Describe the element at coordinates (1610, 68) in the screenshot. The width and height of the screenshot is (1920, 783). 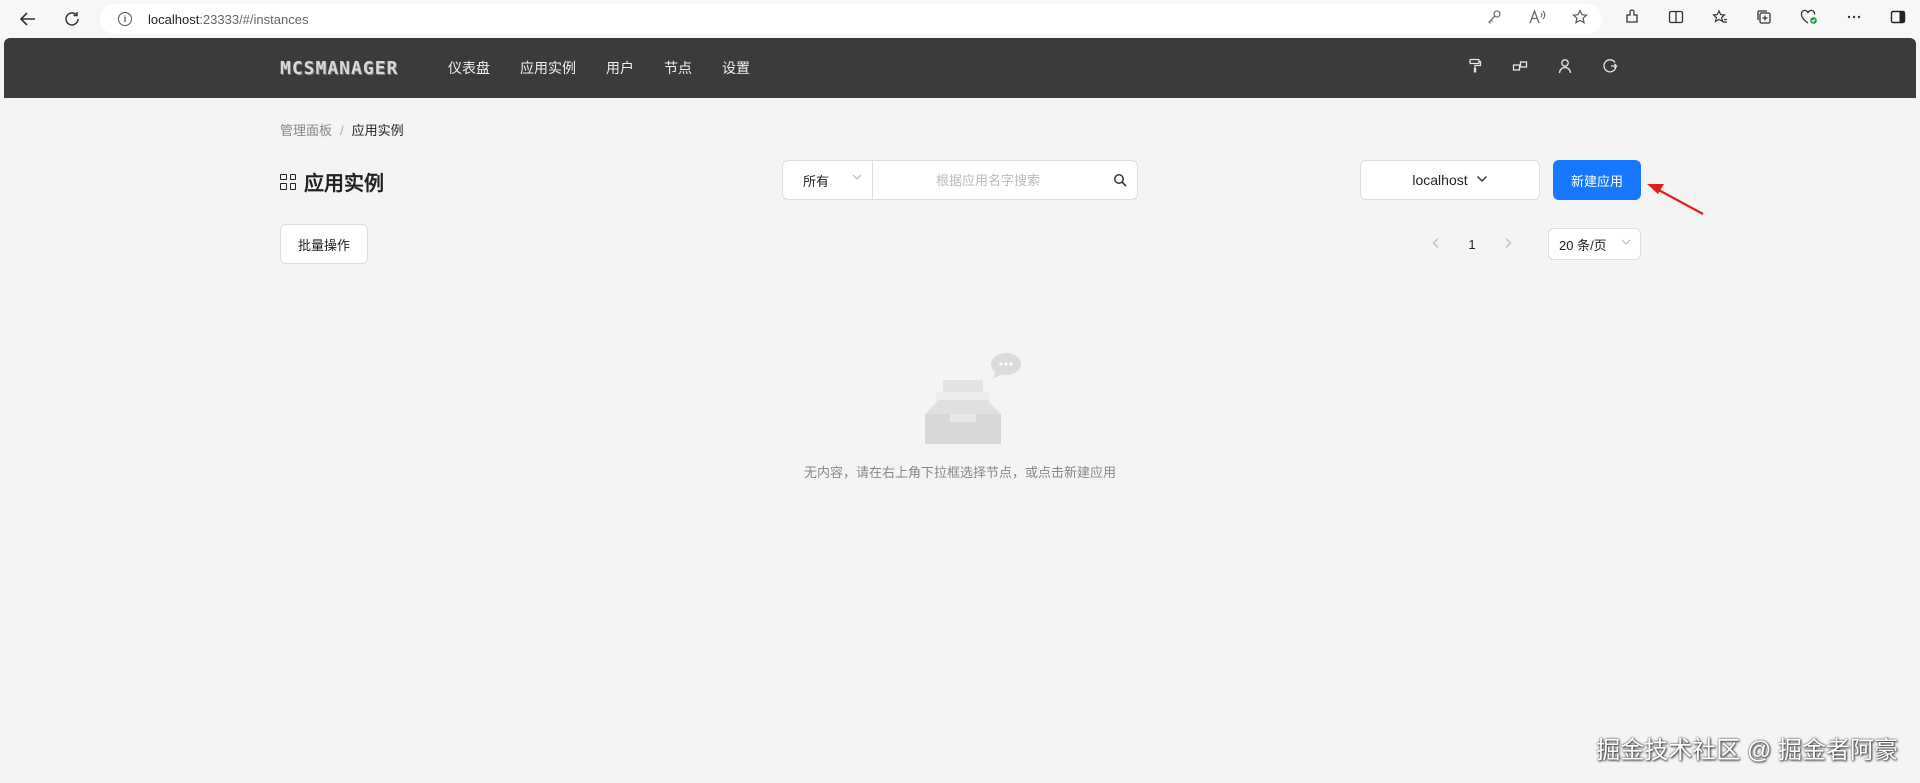
I see `logout-icon` at that location.